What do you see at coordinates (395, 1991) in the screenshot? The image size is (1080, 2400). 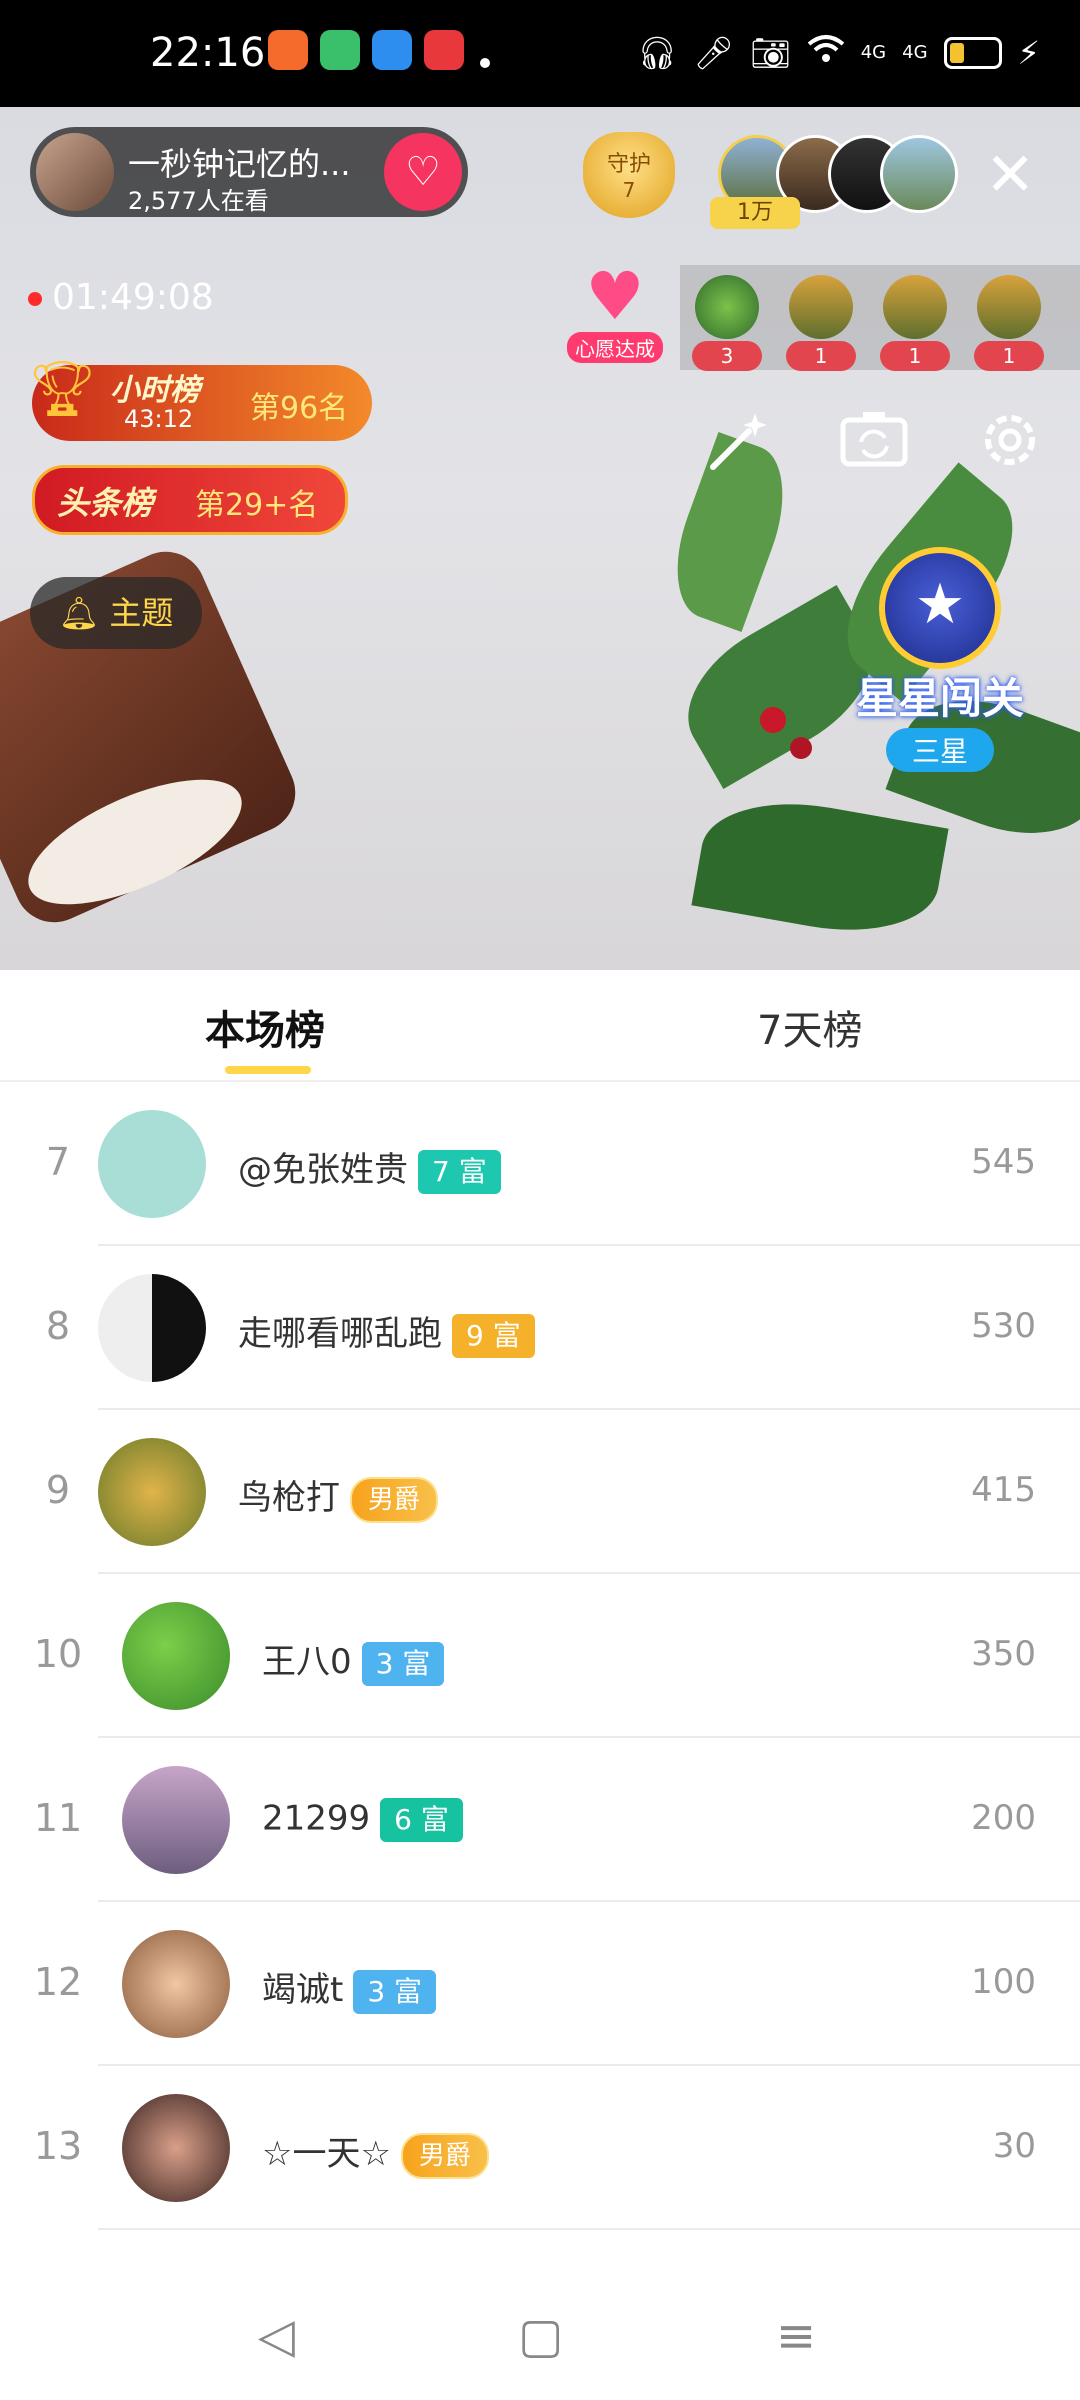 I see `wealth-level-badge: 3 富` at bounding box center [395, 1991].